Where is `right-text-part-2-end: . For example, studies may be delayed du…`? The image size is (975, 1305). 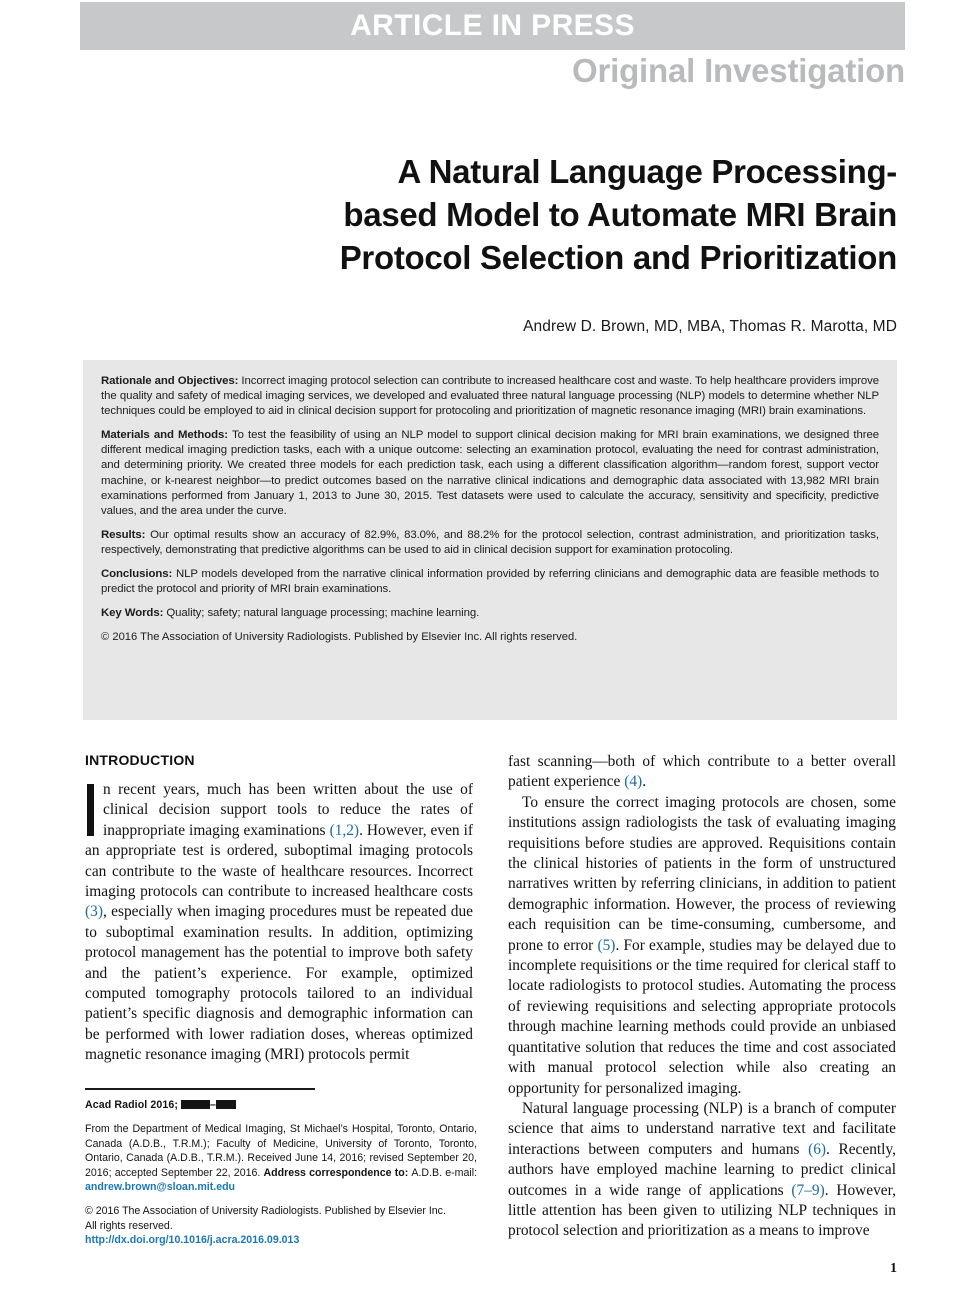 right-text-part-2-end: . For example, studies may be delayed du… is located at coordinates (702, 1016).